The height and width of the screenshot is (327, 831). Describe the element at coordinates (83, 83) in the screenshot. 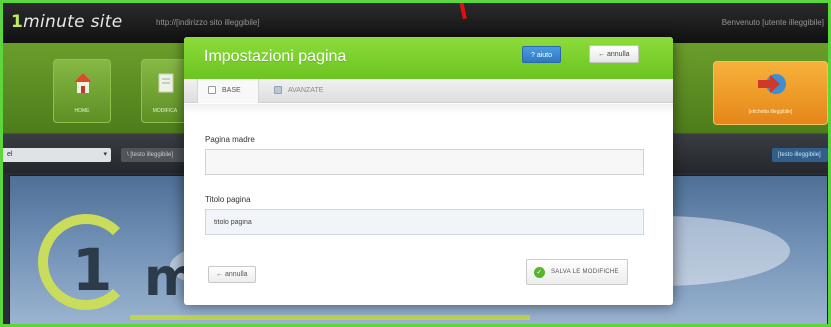

I see `home-icon` at that location.